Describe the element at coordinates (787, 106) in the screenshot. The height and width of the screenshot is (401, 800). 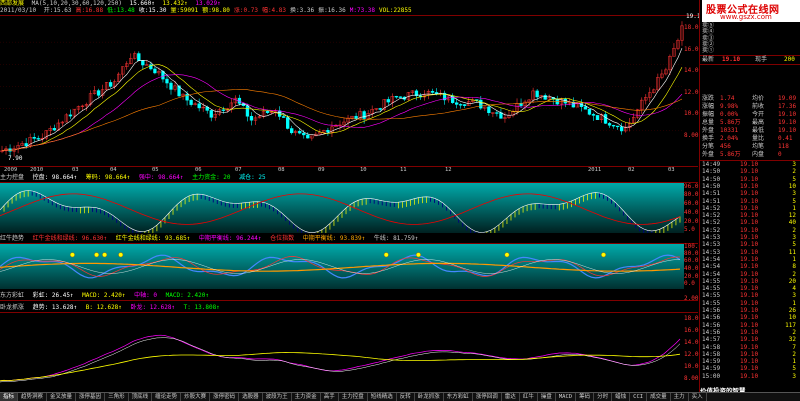
I see `quote-v2: 17.36` at that location.